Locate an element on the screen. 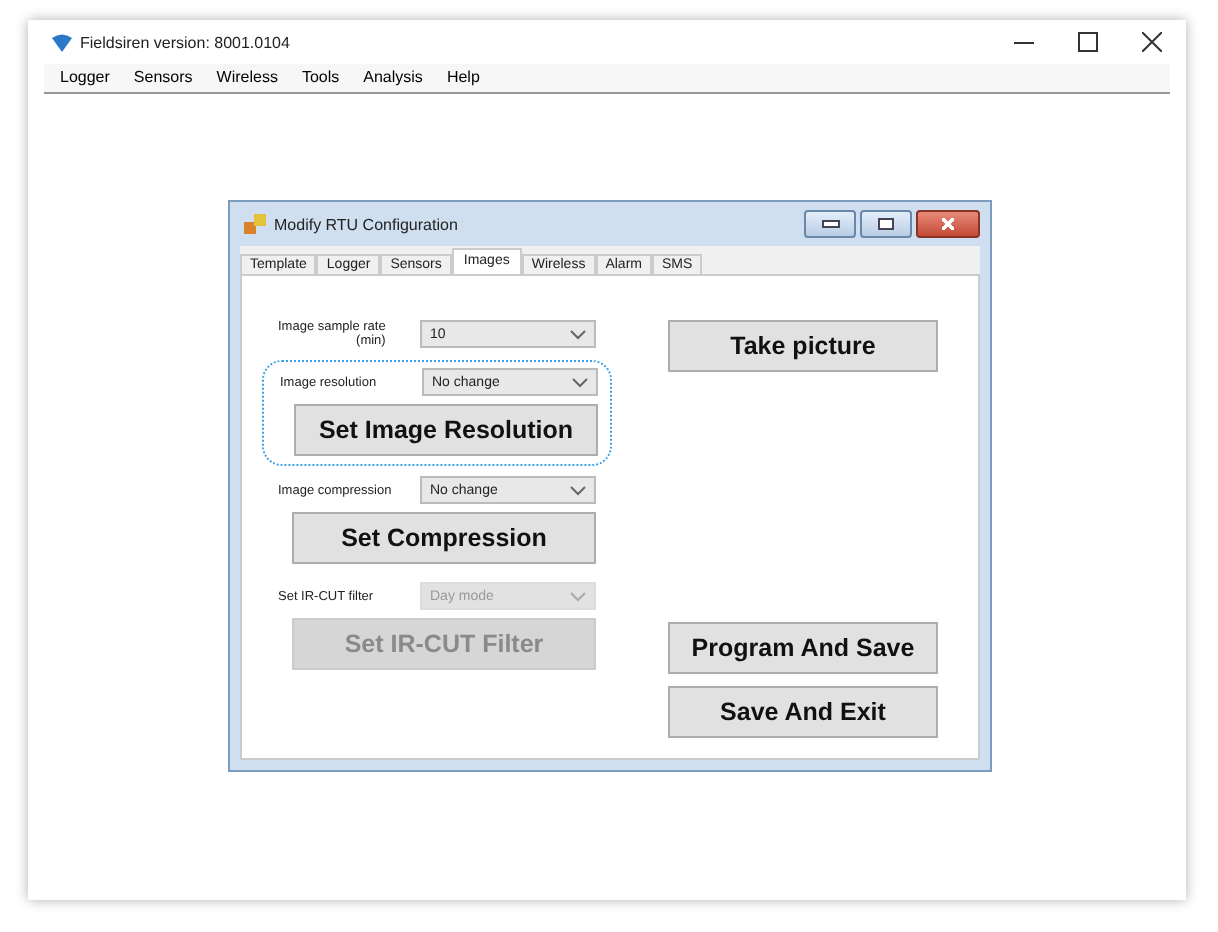  action-button: Take picture is located at coordinates (803, 346).